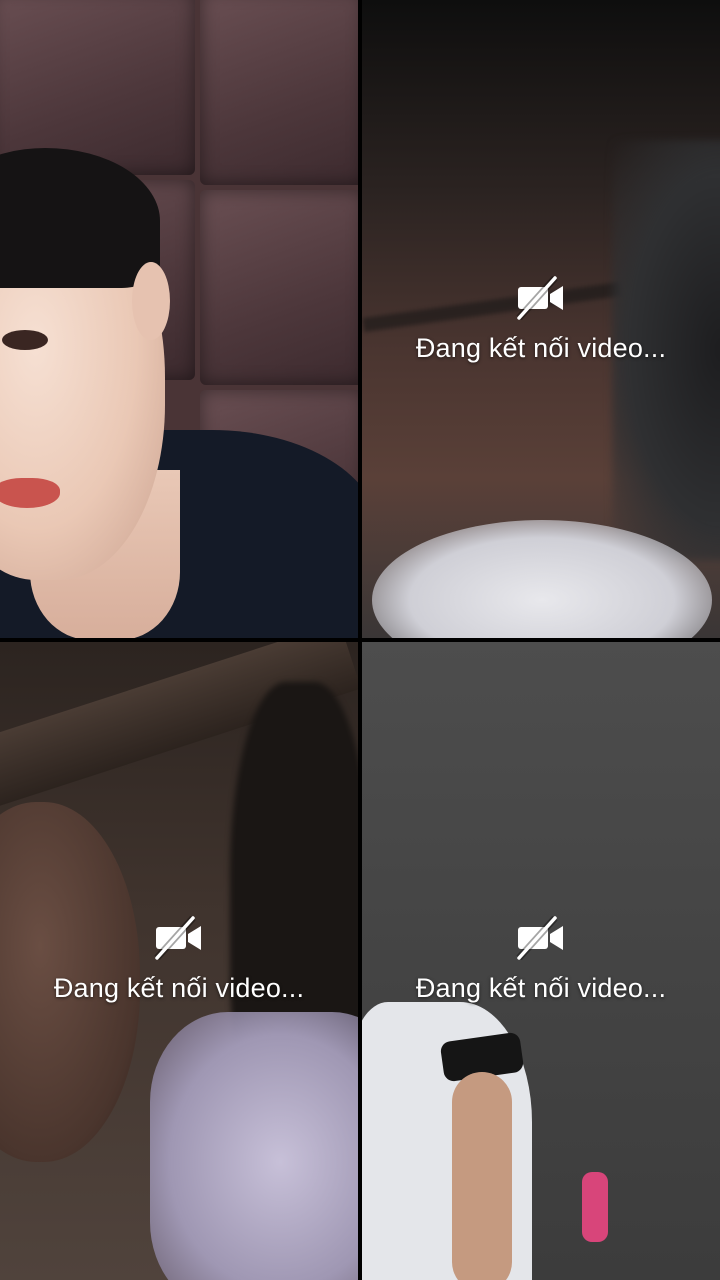 The width and height of the screenshot is (720, 1280). Describe the element at coordinates (254, 1146) in the screenshot. I see `person-clothing` at that location.